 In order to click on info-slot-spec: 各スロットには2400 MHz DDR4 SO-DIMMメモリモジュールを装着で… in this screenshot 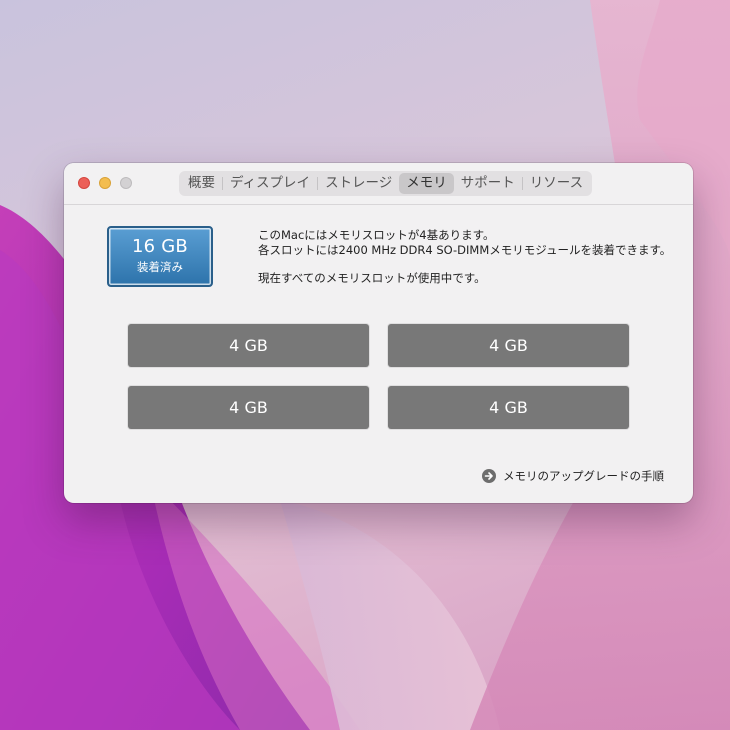, I will do `click(465, 250)`.